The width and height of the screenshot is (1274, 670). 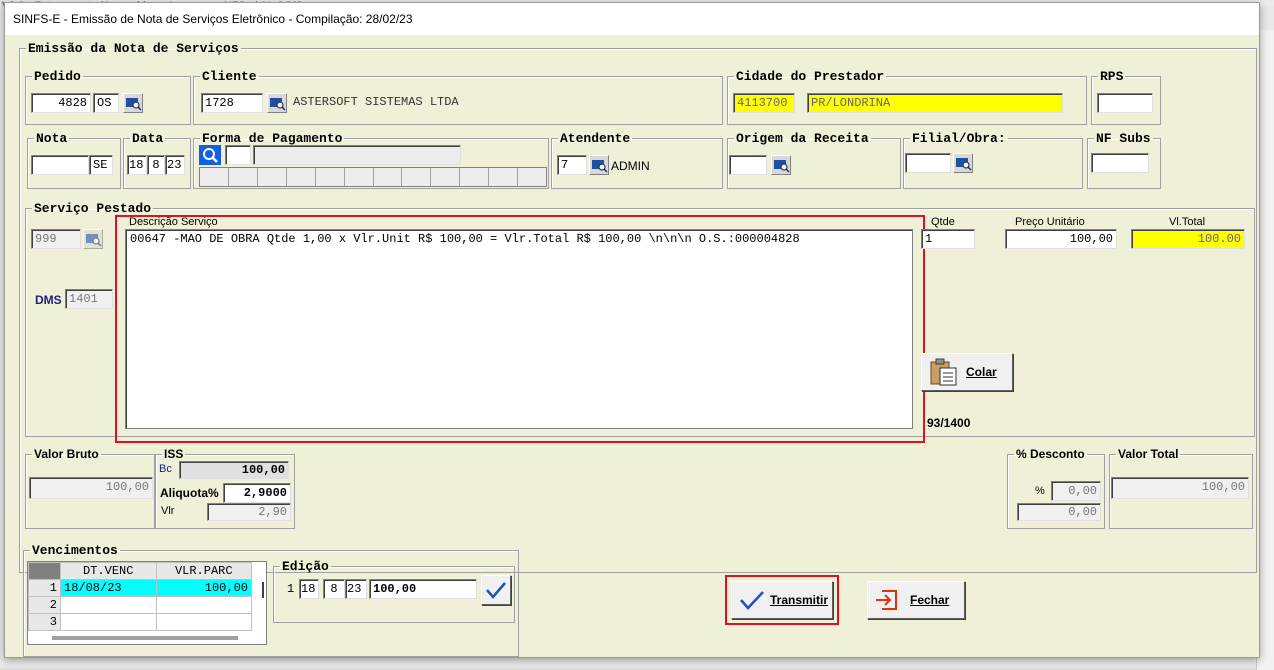 What do you see at coordinates (764, 103) in the screenshot?
I see `cidade-codigo-input: 4113700` at bounding box center [764, 103].